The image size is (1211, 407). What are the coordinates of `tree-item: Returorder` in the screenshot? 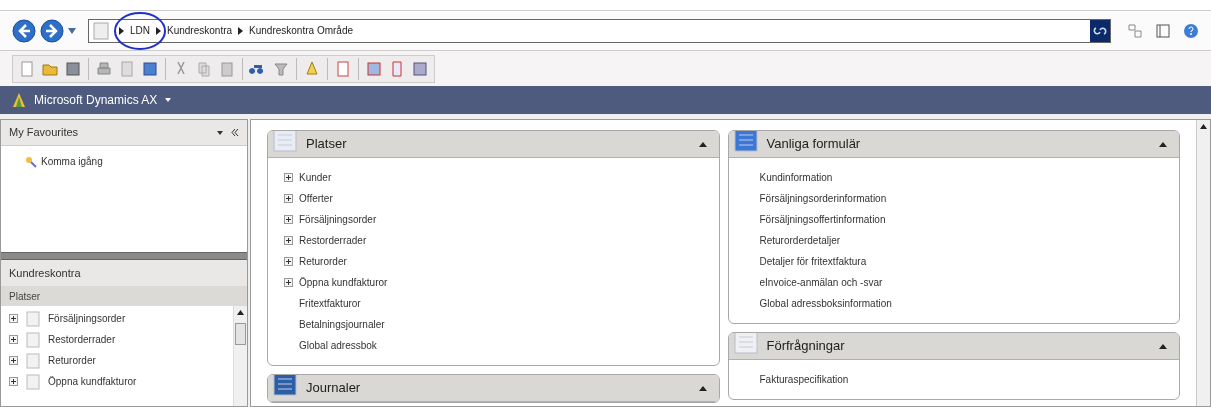 It's located at (72, 360).